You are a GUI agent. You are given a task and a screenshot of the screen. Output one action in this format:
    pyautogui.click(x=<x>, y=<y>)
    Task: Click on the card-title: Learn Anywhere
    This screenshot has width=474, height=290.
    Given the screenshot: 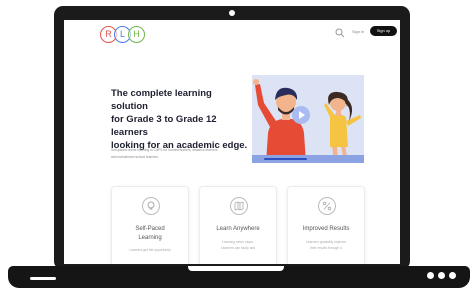 What is the action you would take?
    pyautogui.click(x=238, y=229)
    